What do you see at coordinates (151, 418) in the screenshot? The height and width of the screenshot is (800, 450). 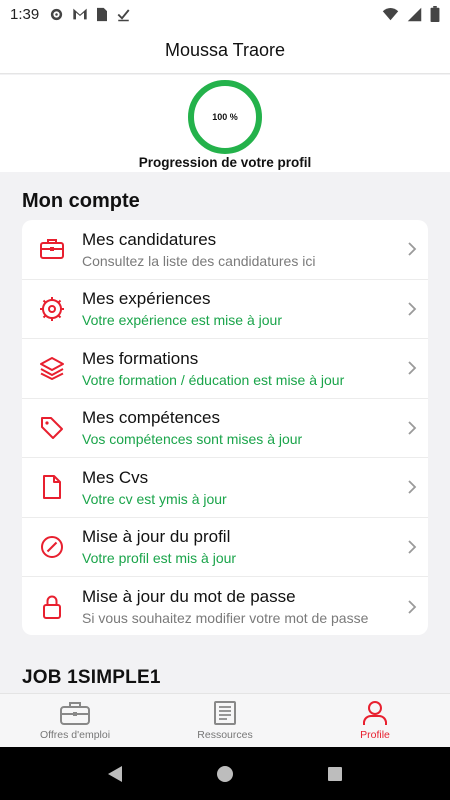 I see `menu-item-label: Mes compétences` at bounding box center [151, 418].